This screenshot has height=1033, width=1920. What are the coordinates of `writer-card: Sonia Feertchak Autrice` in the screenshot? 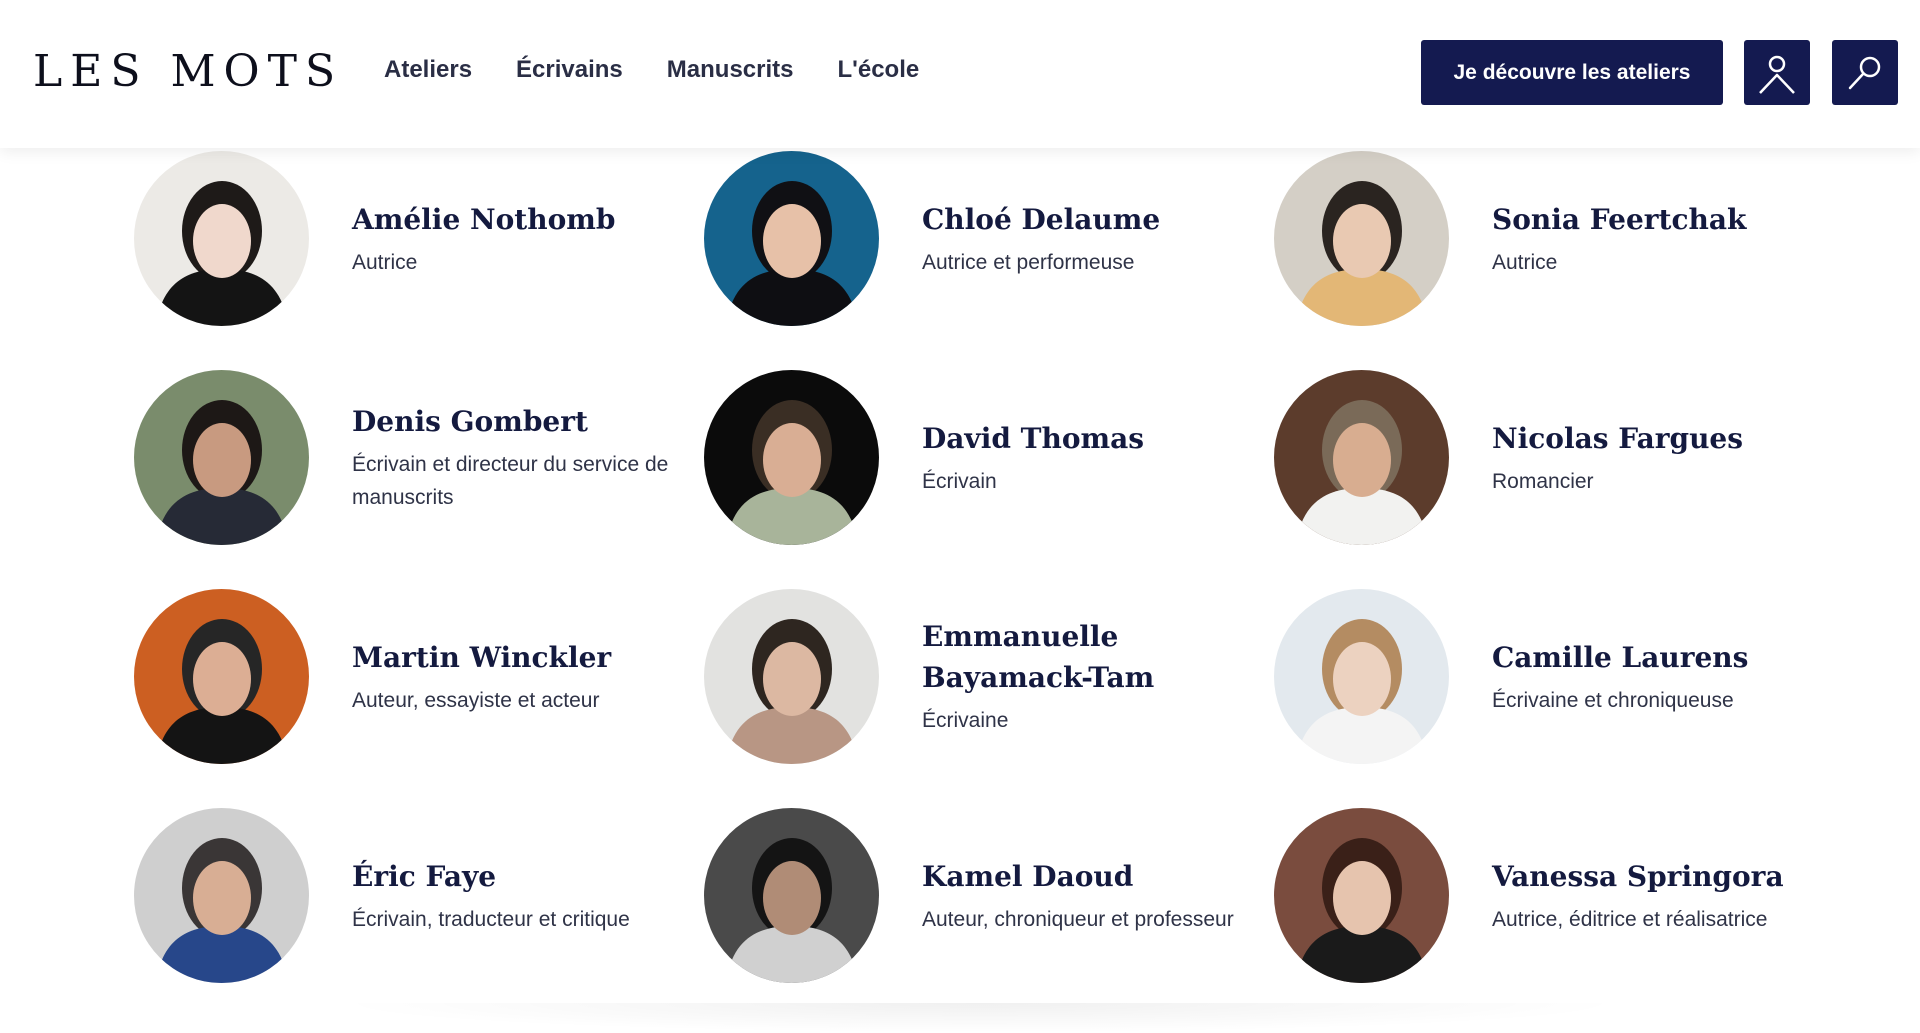 It's located at (1554, 239).